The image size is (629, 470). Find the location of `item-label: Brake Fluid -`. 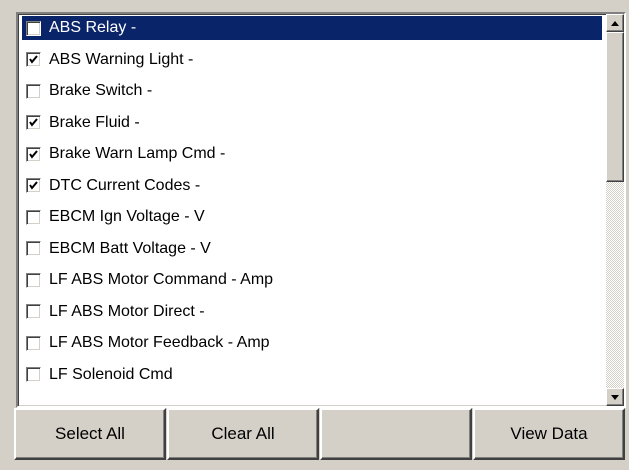

item-label: Brake Fluid - is located at coordinates (94, 122).